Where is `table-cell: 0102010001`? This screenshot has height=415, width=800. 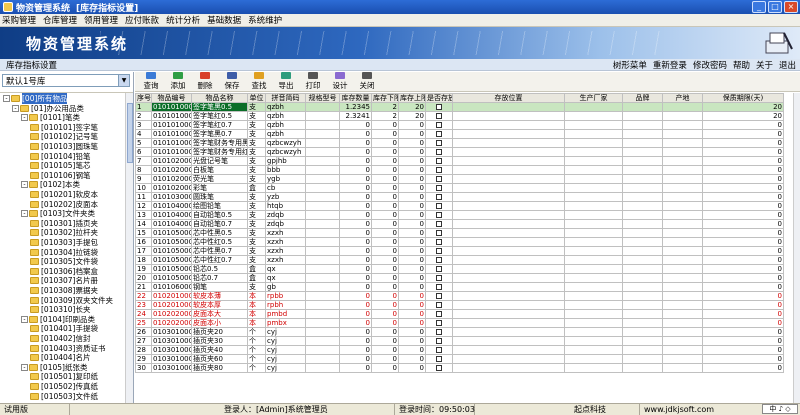
table-cell: 0102010001 is located at coordinates (171, 296).